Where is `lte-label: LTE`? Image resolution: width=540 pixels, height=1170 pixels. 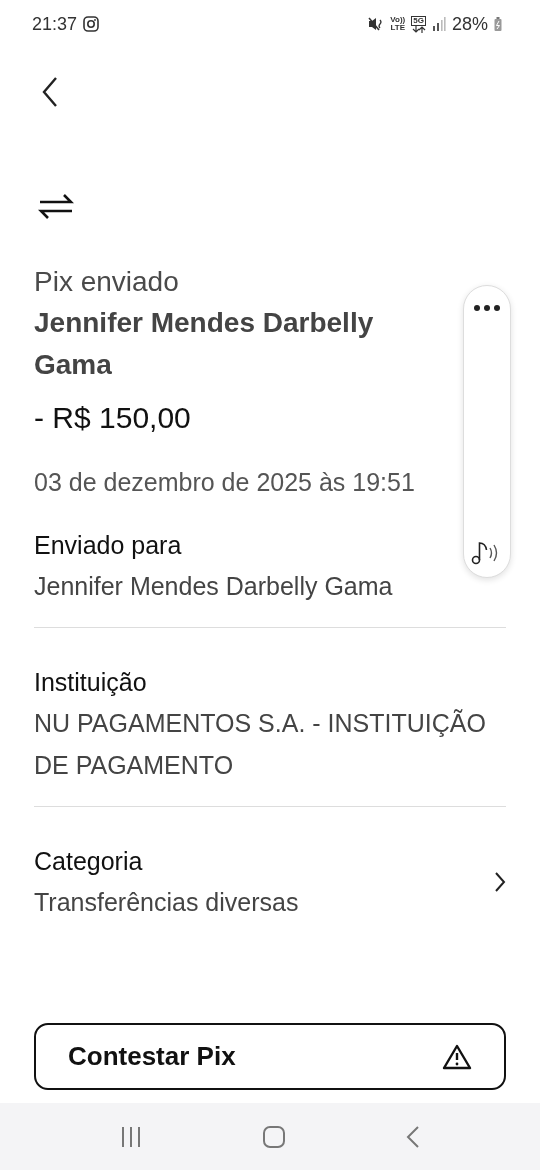 lte-label: LTE is located at coordinates (398, 28).